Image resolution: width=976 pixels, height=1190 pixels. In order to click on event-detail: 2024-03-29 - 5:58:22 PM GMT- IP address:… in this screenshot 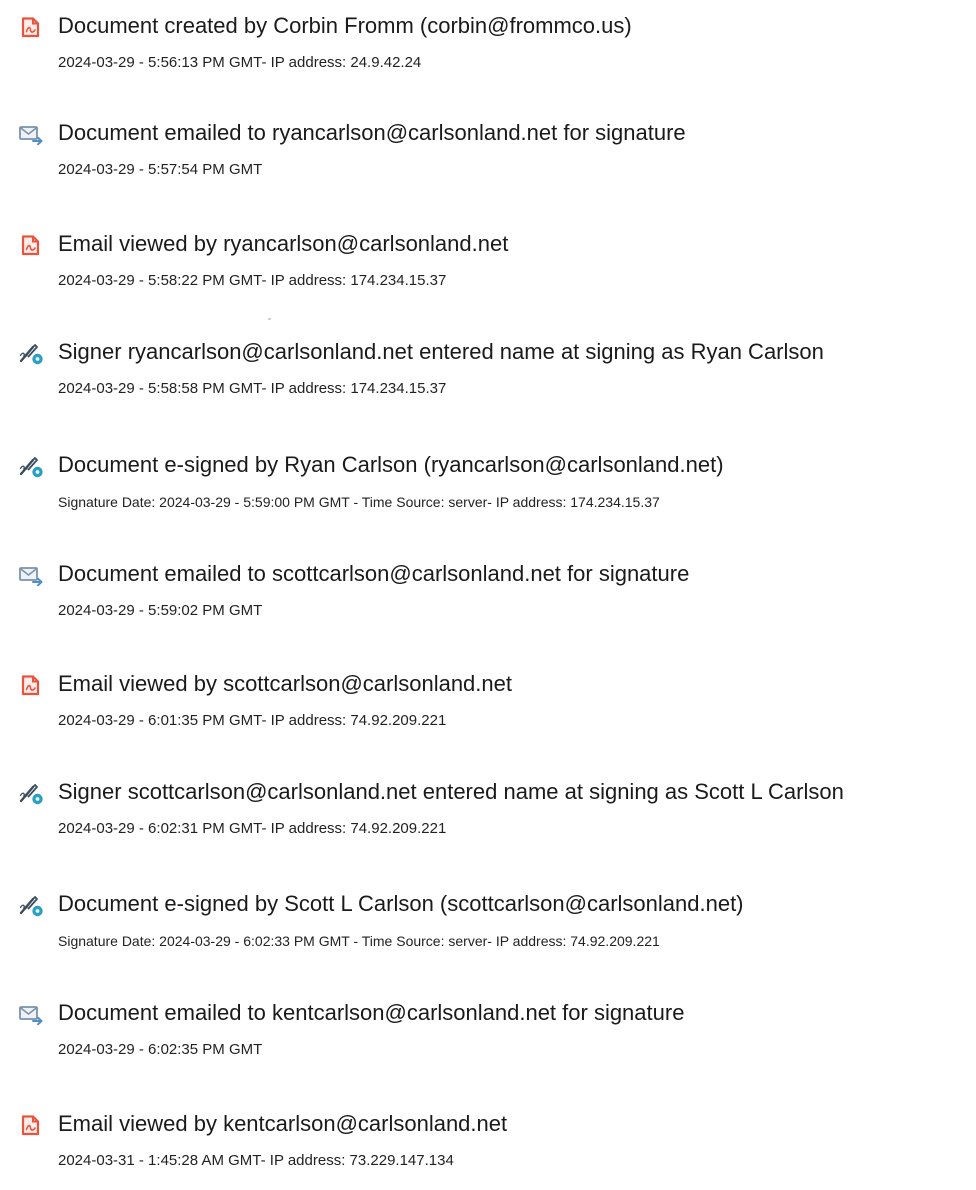, I will do `click(252, 280)`.